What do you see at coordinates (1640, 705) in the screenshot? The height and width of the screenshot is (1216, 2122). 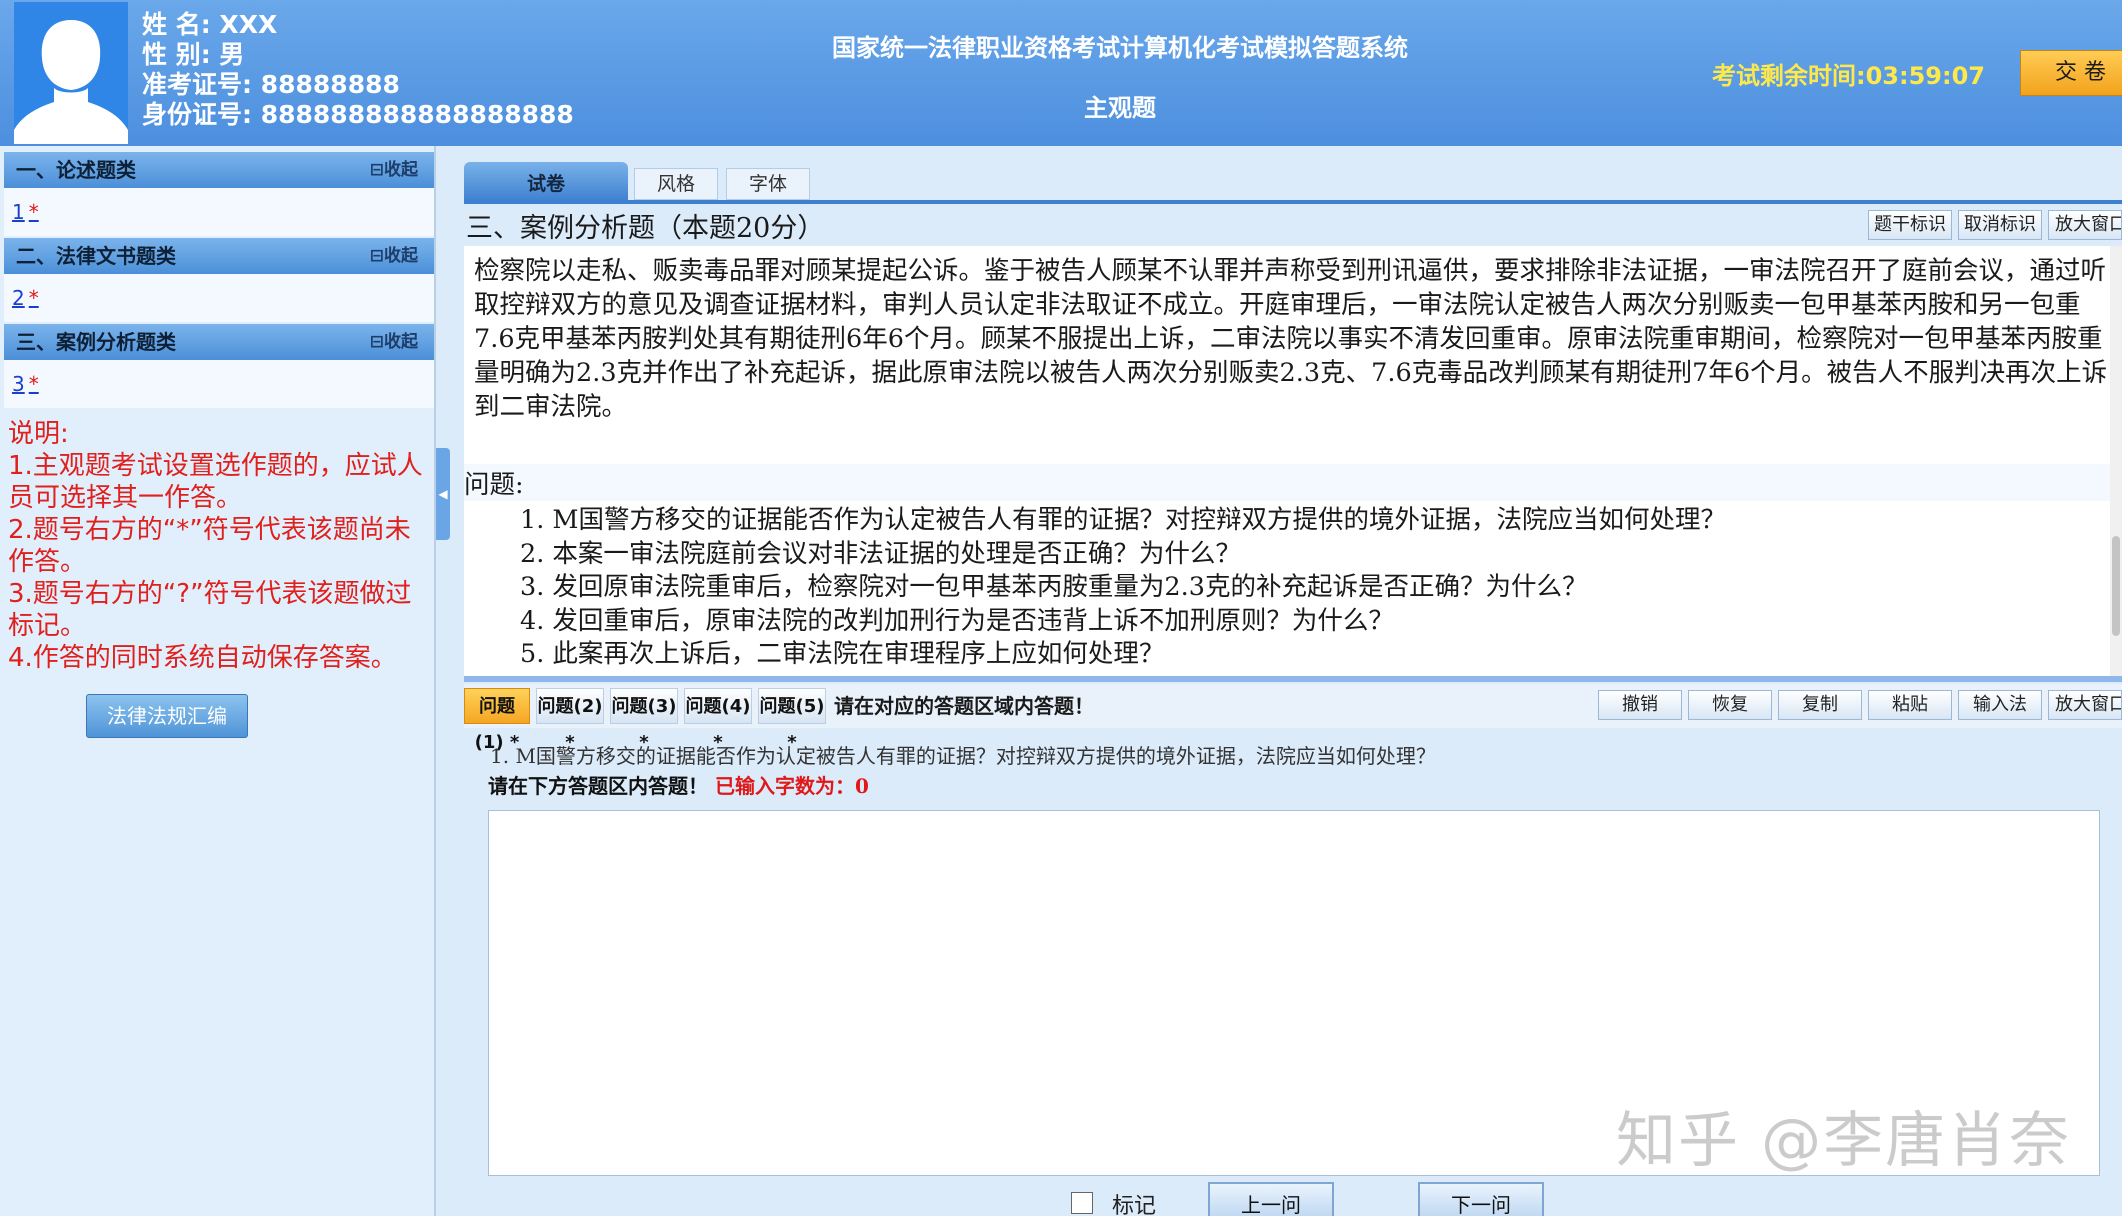 I see `undo-button: 撤销` at bounding box center [1640, 705].